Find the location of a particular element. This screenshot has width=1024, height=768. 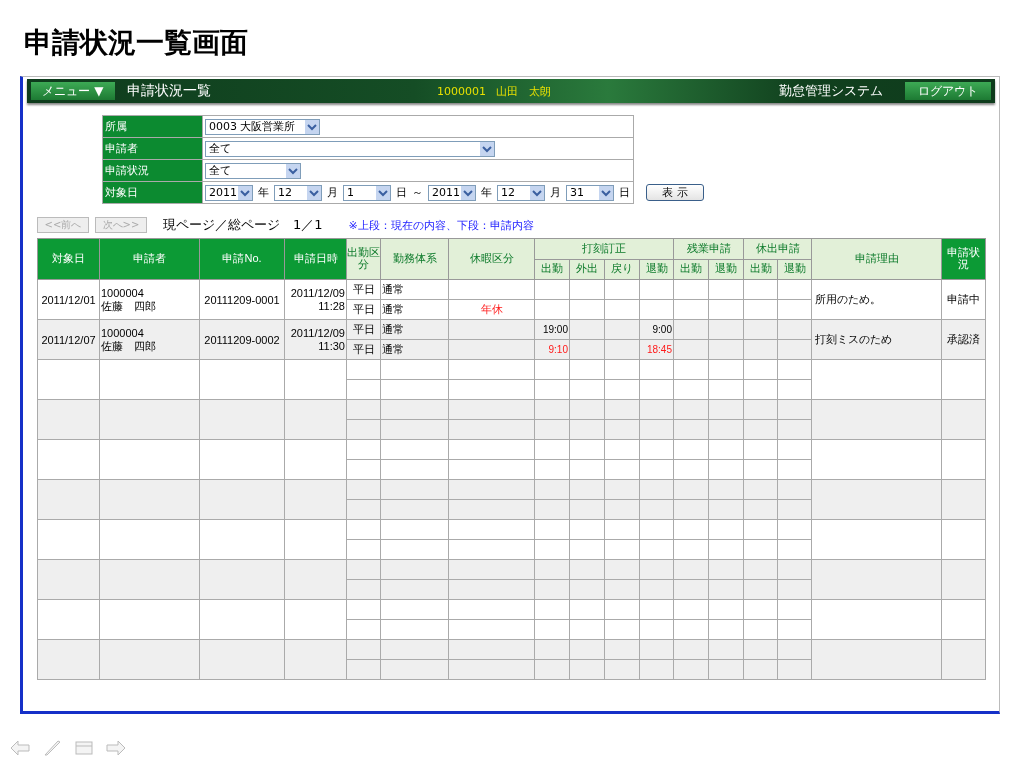

system-name: 勤怠管理システム is located at coordinates (831, 91).